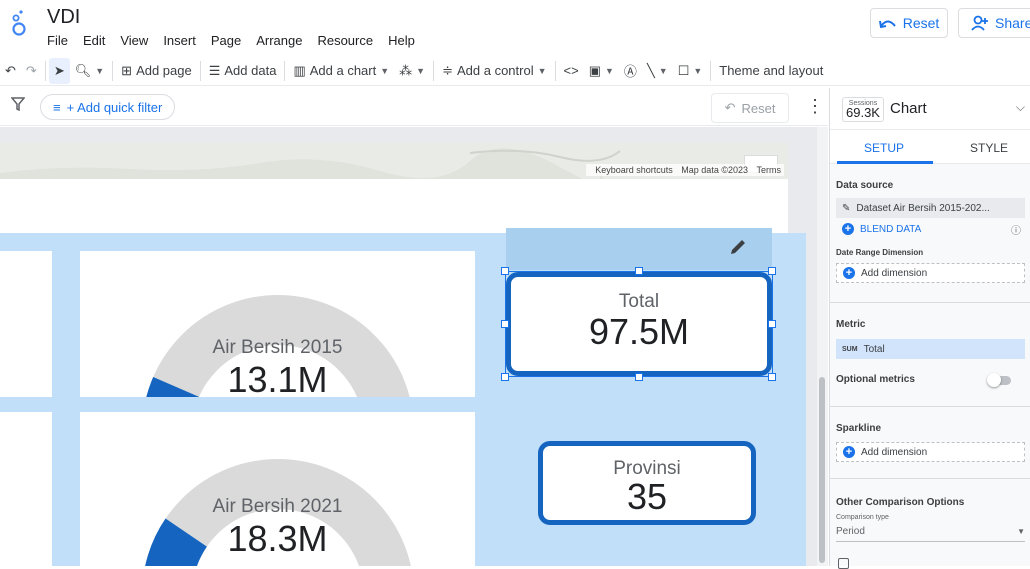 The height and width of the screenshot is (569, 1030). Describe the element at coordinates (447, 70) in the screenshot. I see `control-icon: ≑` at that location.